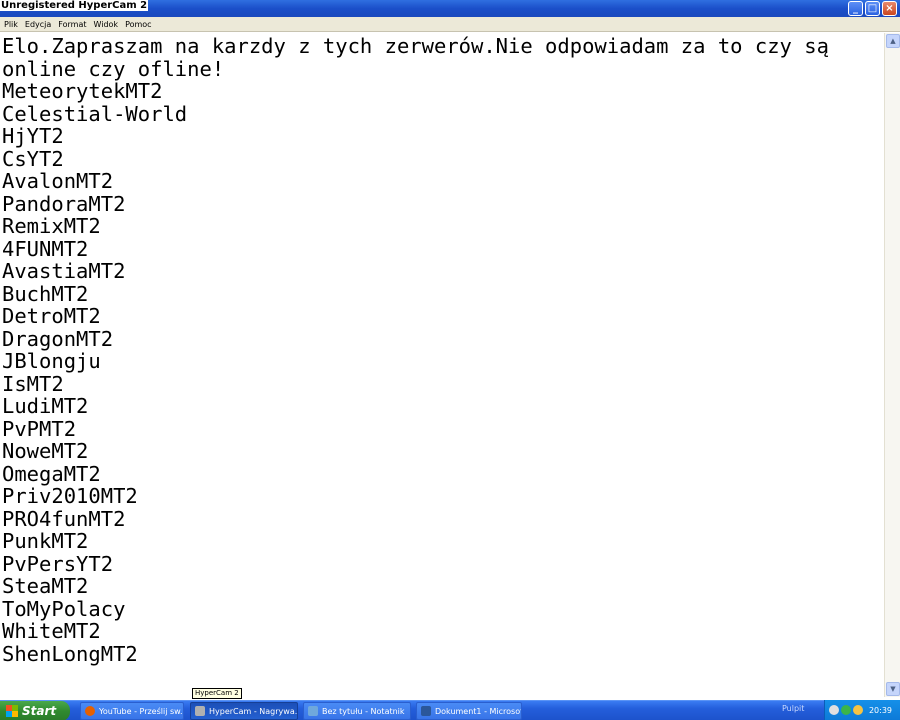  I want to click on server-line: PandoraMT2, so click(64, 203).